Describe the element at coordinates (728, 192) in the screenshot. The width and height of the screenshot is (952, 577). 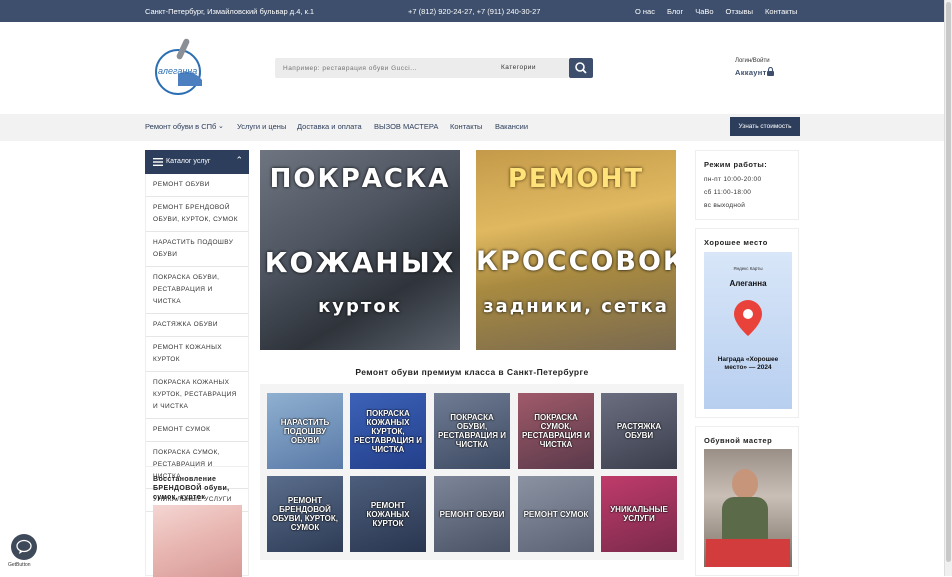
I see `hours-saturday: сб 11:00-18:00` at that location.